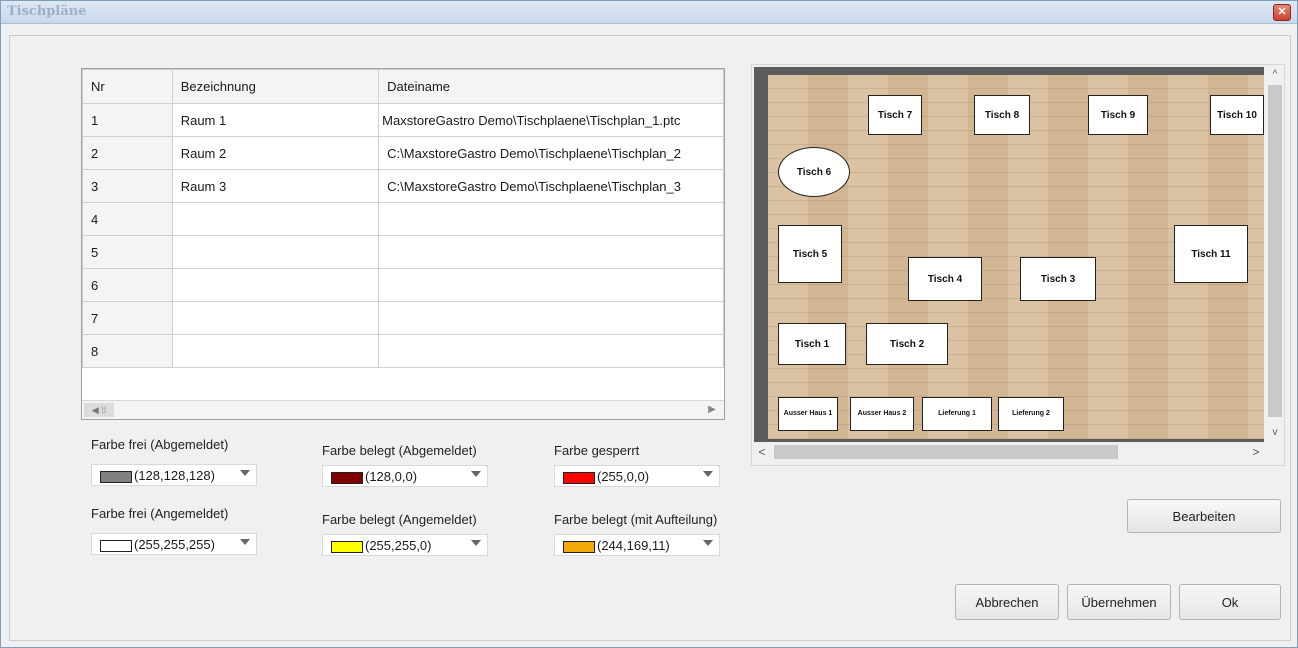 The height and width of the screenshot is (648, 1298). I want to click on table-tisch-10: Tisch 10, so click(1237, 115).